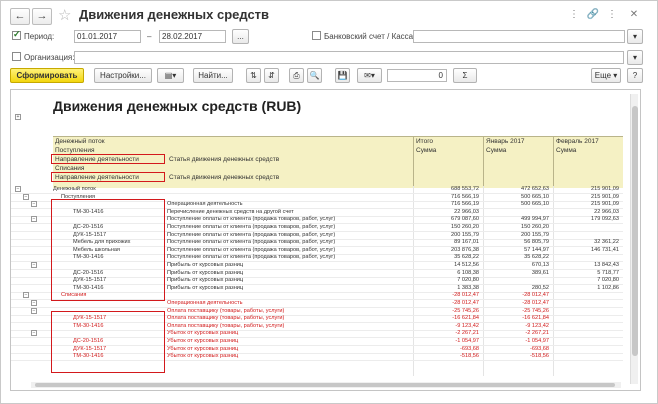  I want to click on close-icon: ✕, so click(634, 14).